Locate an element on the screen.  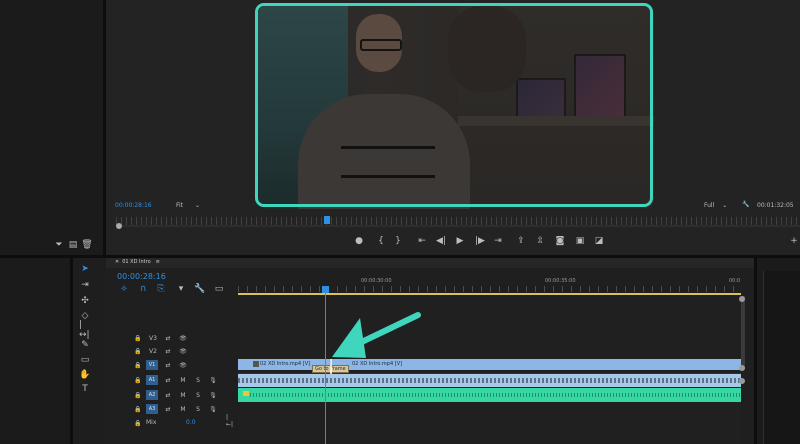
audio-meter is located at coordinates (781, 357).